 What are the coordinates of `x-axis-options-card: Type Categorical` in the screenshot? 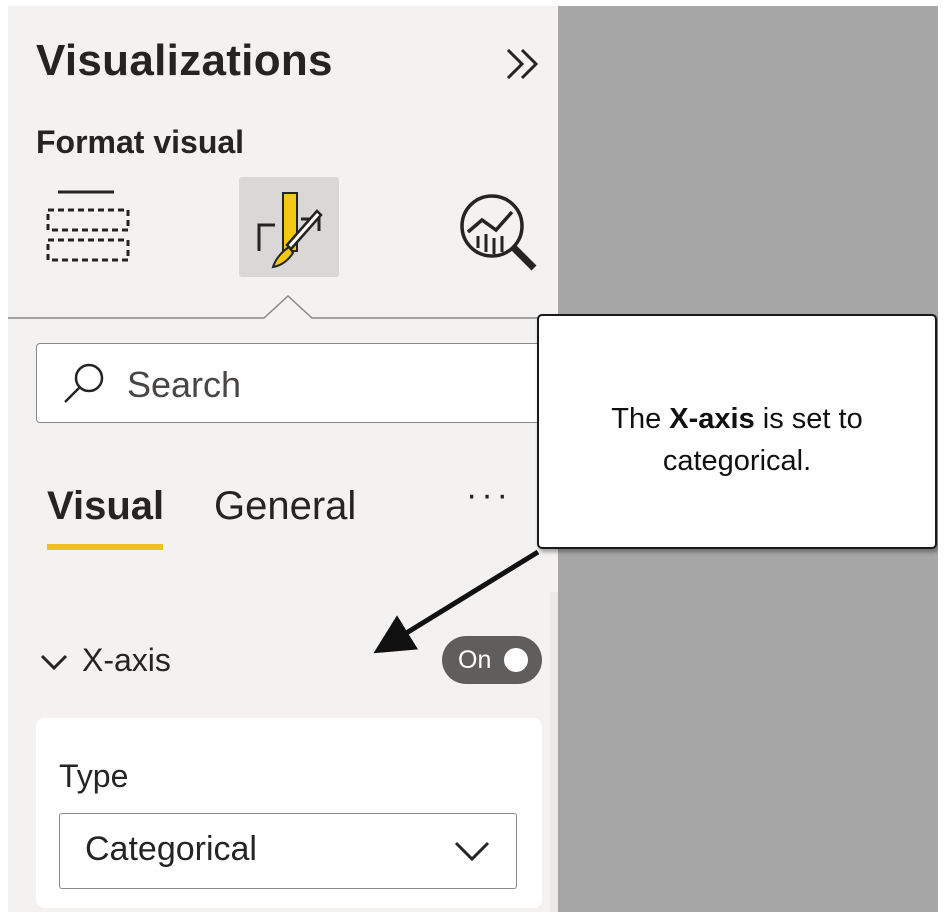 It's located at (289, 813).